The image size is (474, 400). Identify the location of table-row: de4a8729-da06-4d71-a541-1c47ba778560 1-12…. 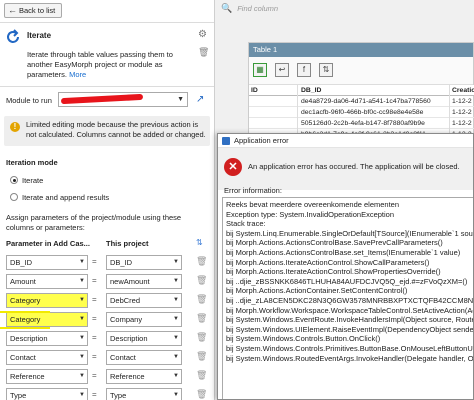
(361, 101).